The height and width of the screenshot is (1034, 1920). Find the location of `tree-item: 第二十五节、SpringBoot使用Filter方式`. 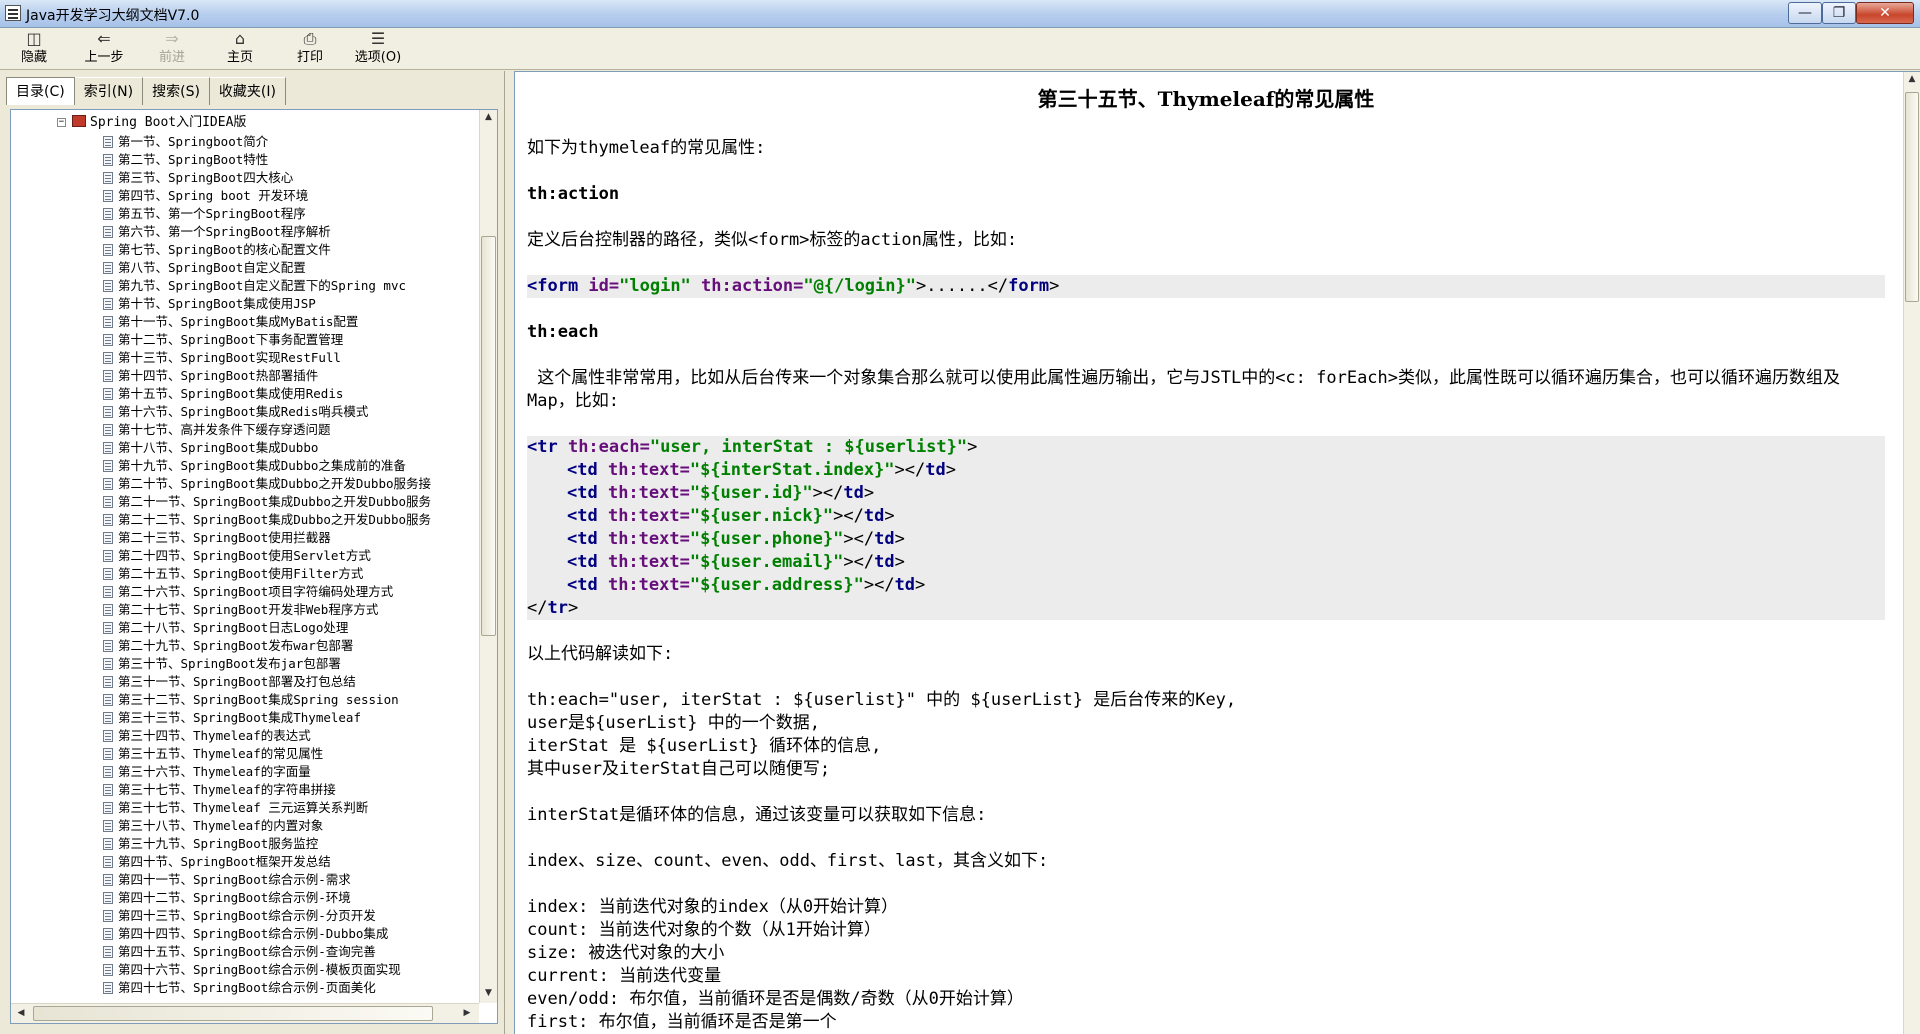

tree-item: 第二十五节、SpringBoot使用Filter方式 is located at coordinates (267, 574).